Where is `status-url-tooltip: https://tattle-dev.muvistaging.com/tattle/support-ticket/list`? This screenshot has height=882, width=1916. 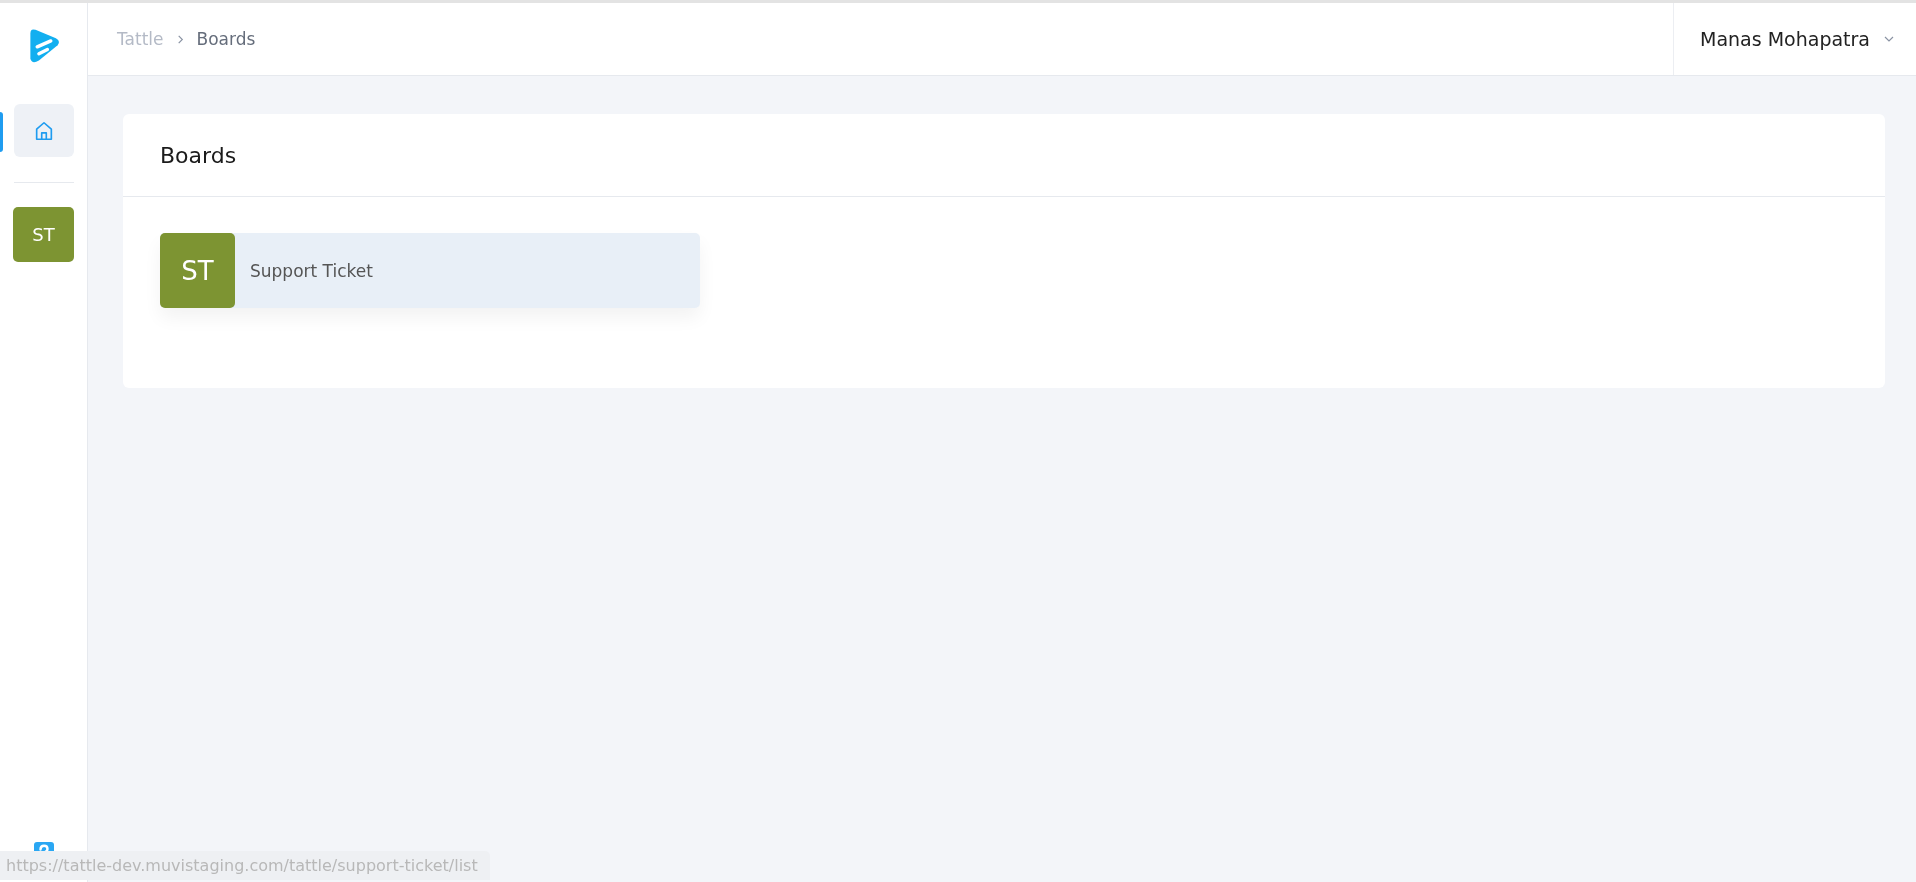 status-url-tooltip: https://tattle-dev.muvistaging.com/tattle/support-ticket/list is located at coordinates (245, 865).